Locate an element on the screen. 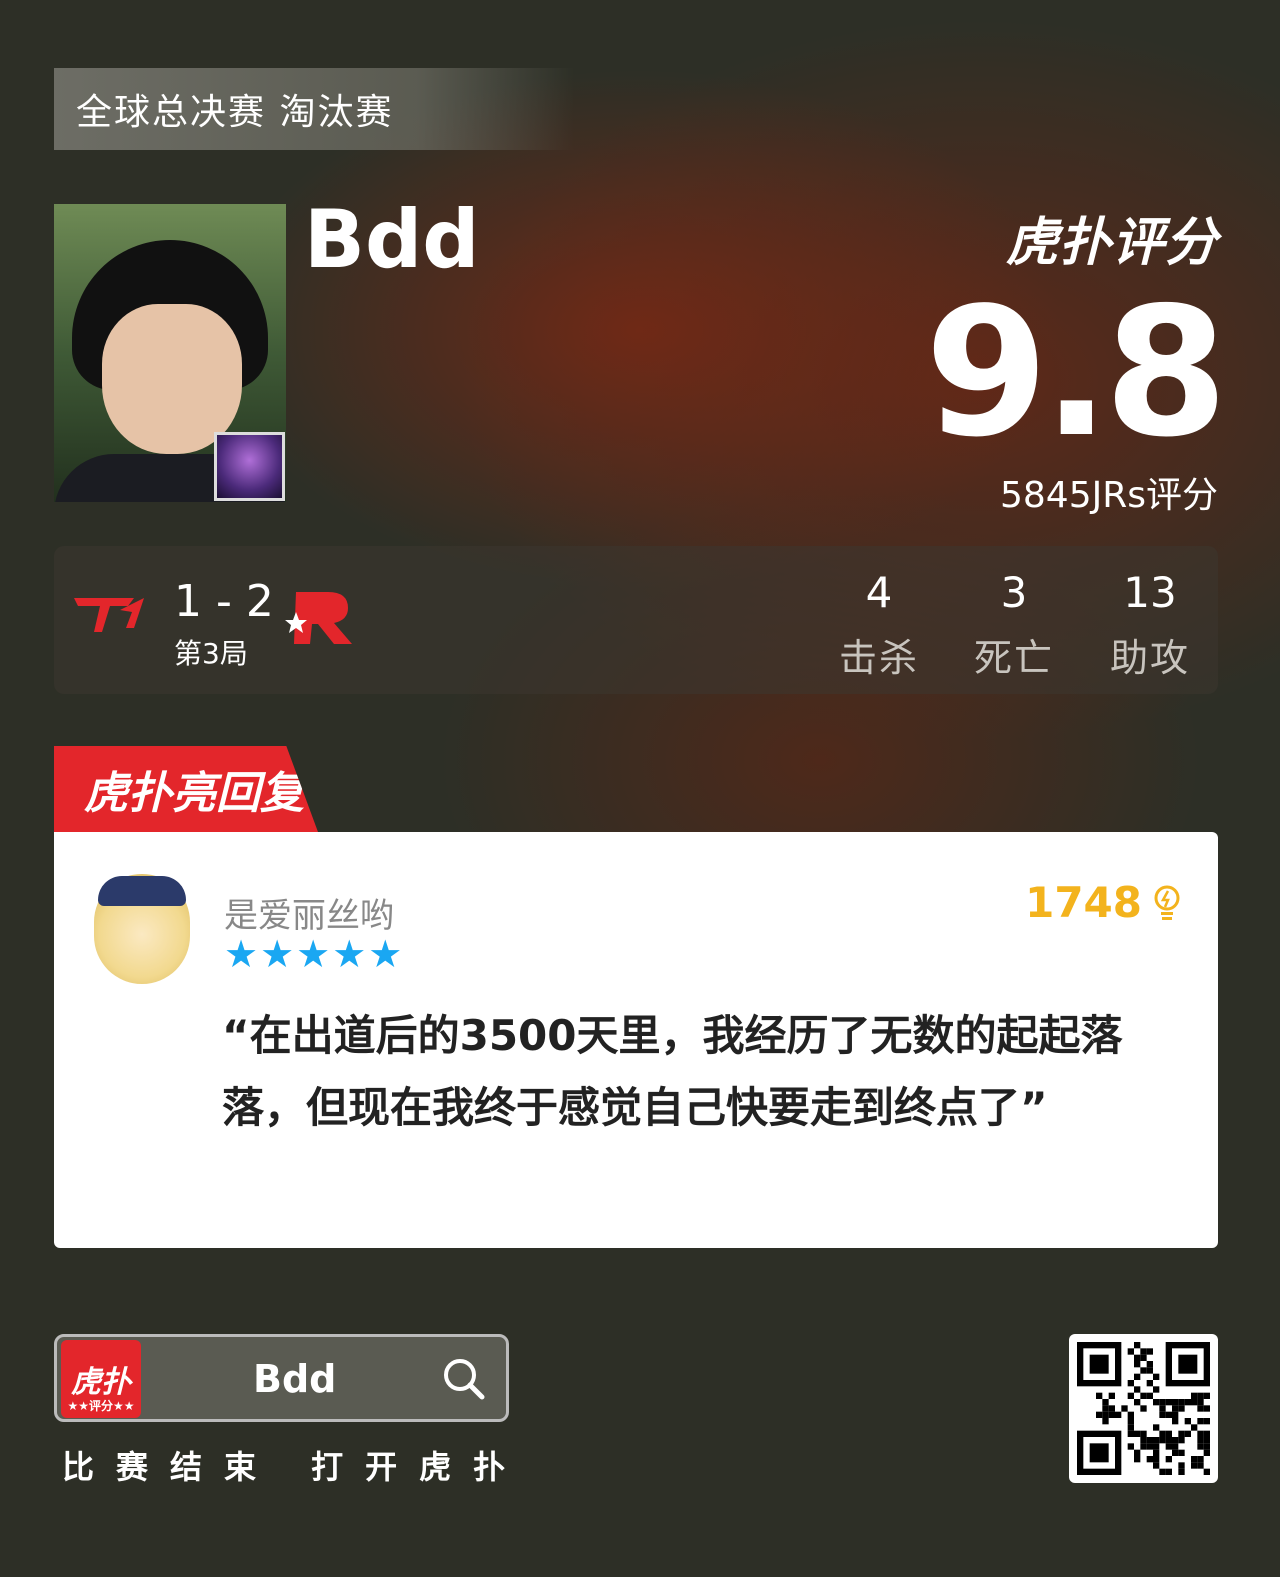  user-avatar is located at coordinates (142, 929).